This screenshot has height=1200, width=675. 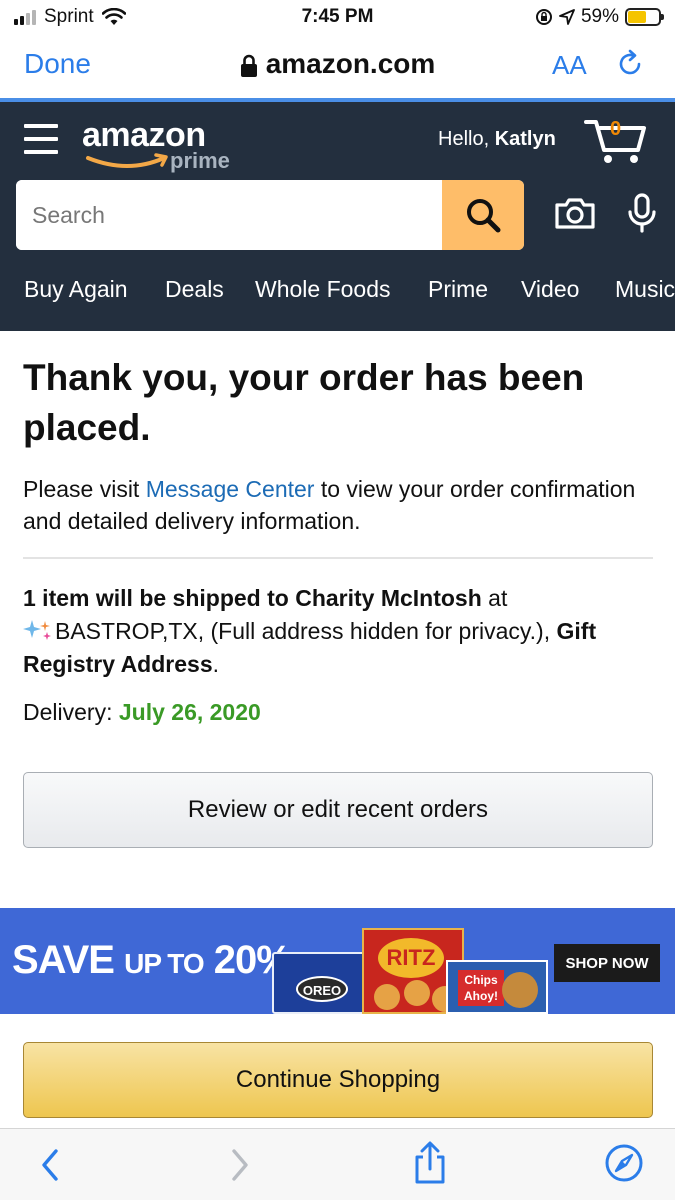 What do you see at coordinates (458, 289) in the screenshot?
I see `nav-prime: Prime` at bounding box center [458, 289].